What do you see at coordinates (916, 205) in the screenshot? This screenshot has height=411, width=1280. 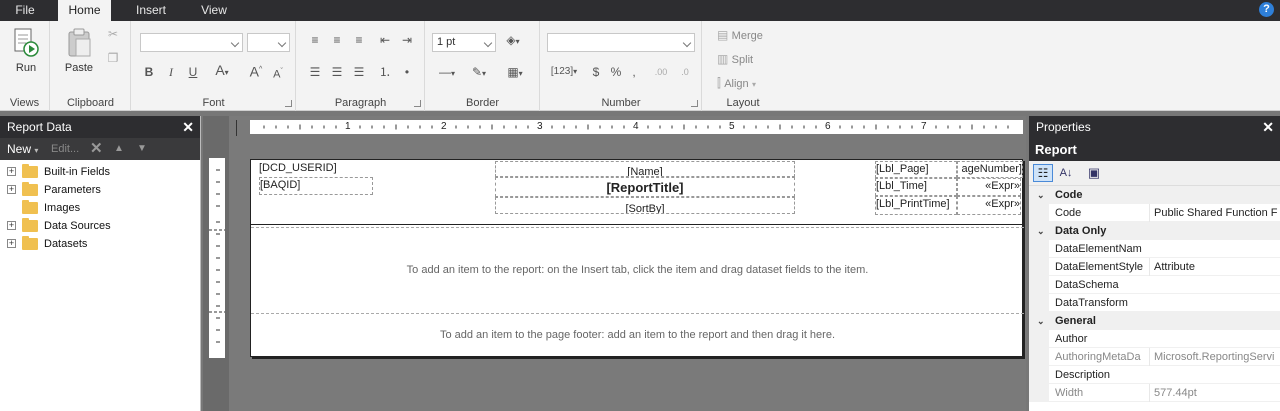 I see `lbl-print-time-textbox: [Lbl_PrintTime]` at bounding box center [916, 205].